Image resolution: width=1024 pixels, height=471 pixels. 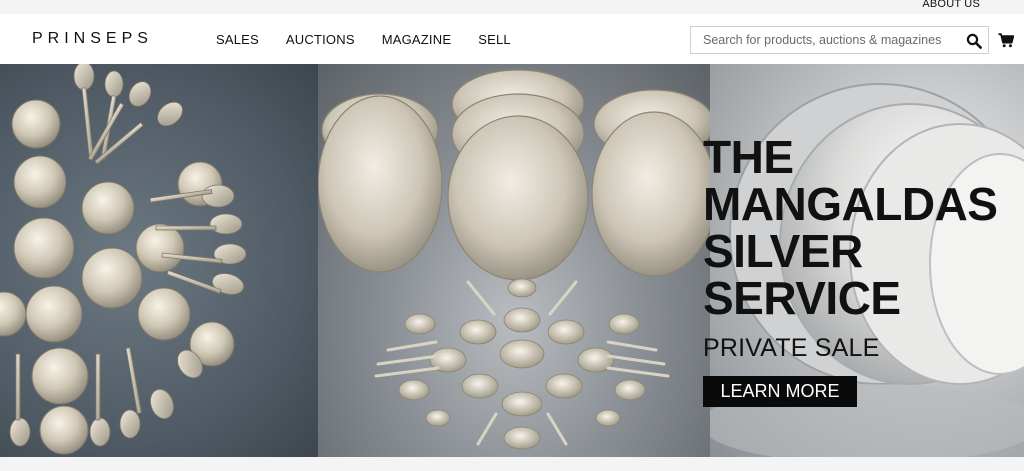 I want to click on search-input, so click(x=828, y=40).